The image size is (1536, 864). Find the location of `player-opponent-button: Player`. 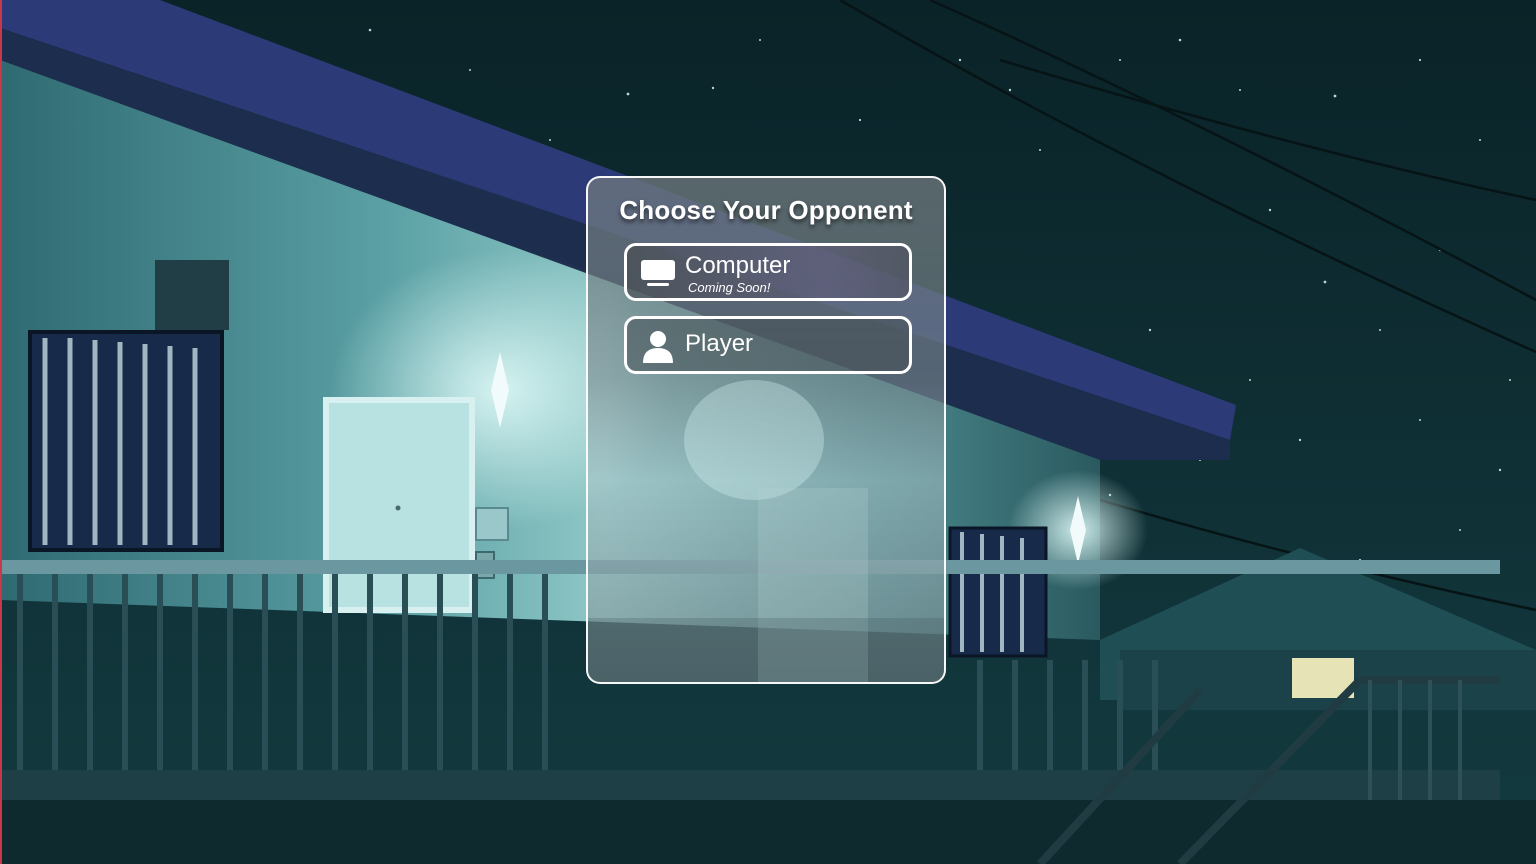

player-opponent-button: Player is located at coordinates (768, 345).